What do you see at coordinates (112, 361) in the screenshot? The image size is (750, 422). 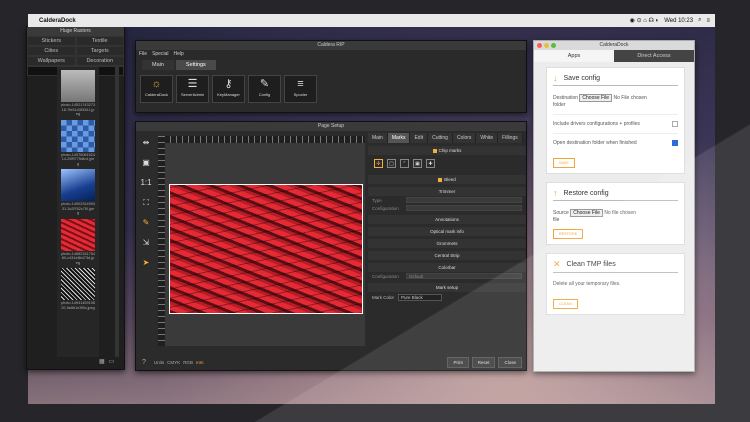 I see `trash-icon: ▭` at bounding box center [112, 361].